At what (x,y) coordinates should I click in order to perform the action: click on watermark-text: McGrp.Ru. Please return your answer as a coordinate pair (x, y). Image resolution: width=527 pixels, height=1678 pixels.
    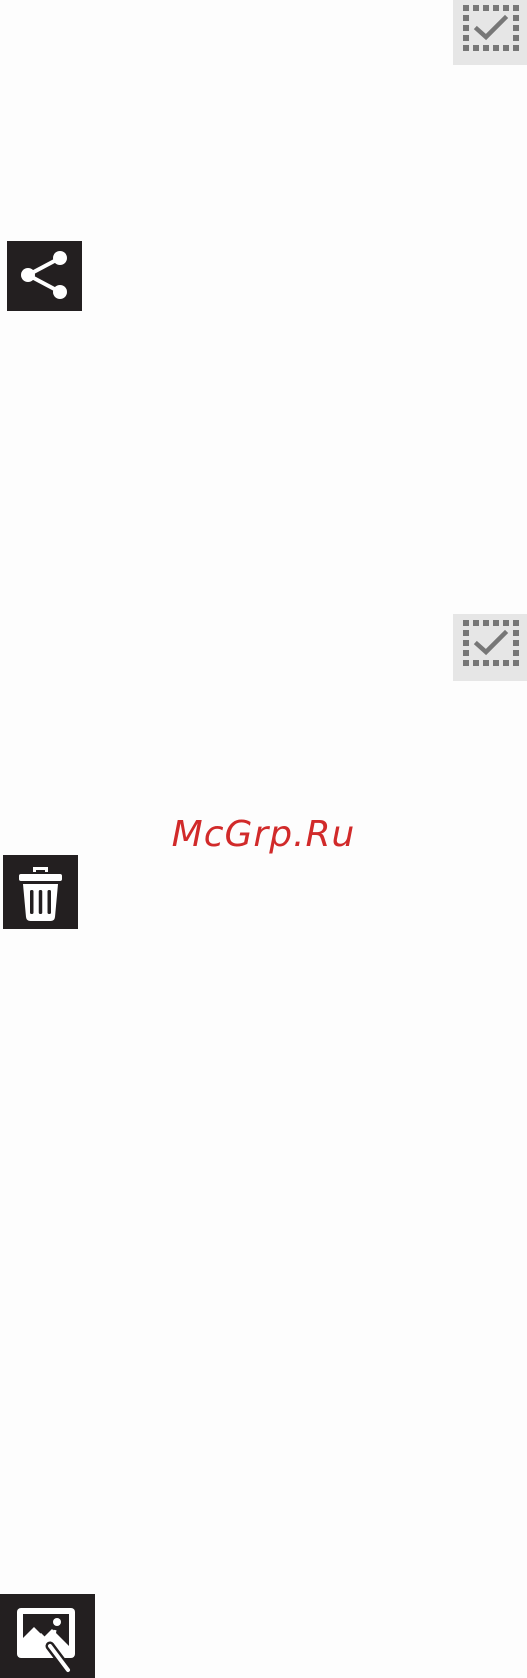
    Looking at the image, I should click on (263, 834).